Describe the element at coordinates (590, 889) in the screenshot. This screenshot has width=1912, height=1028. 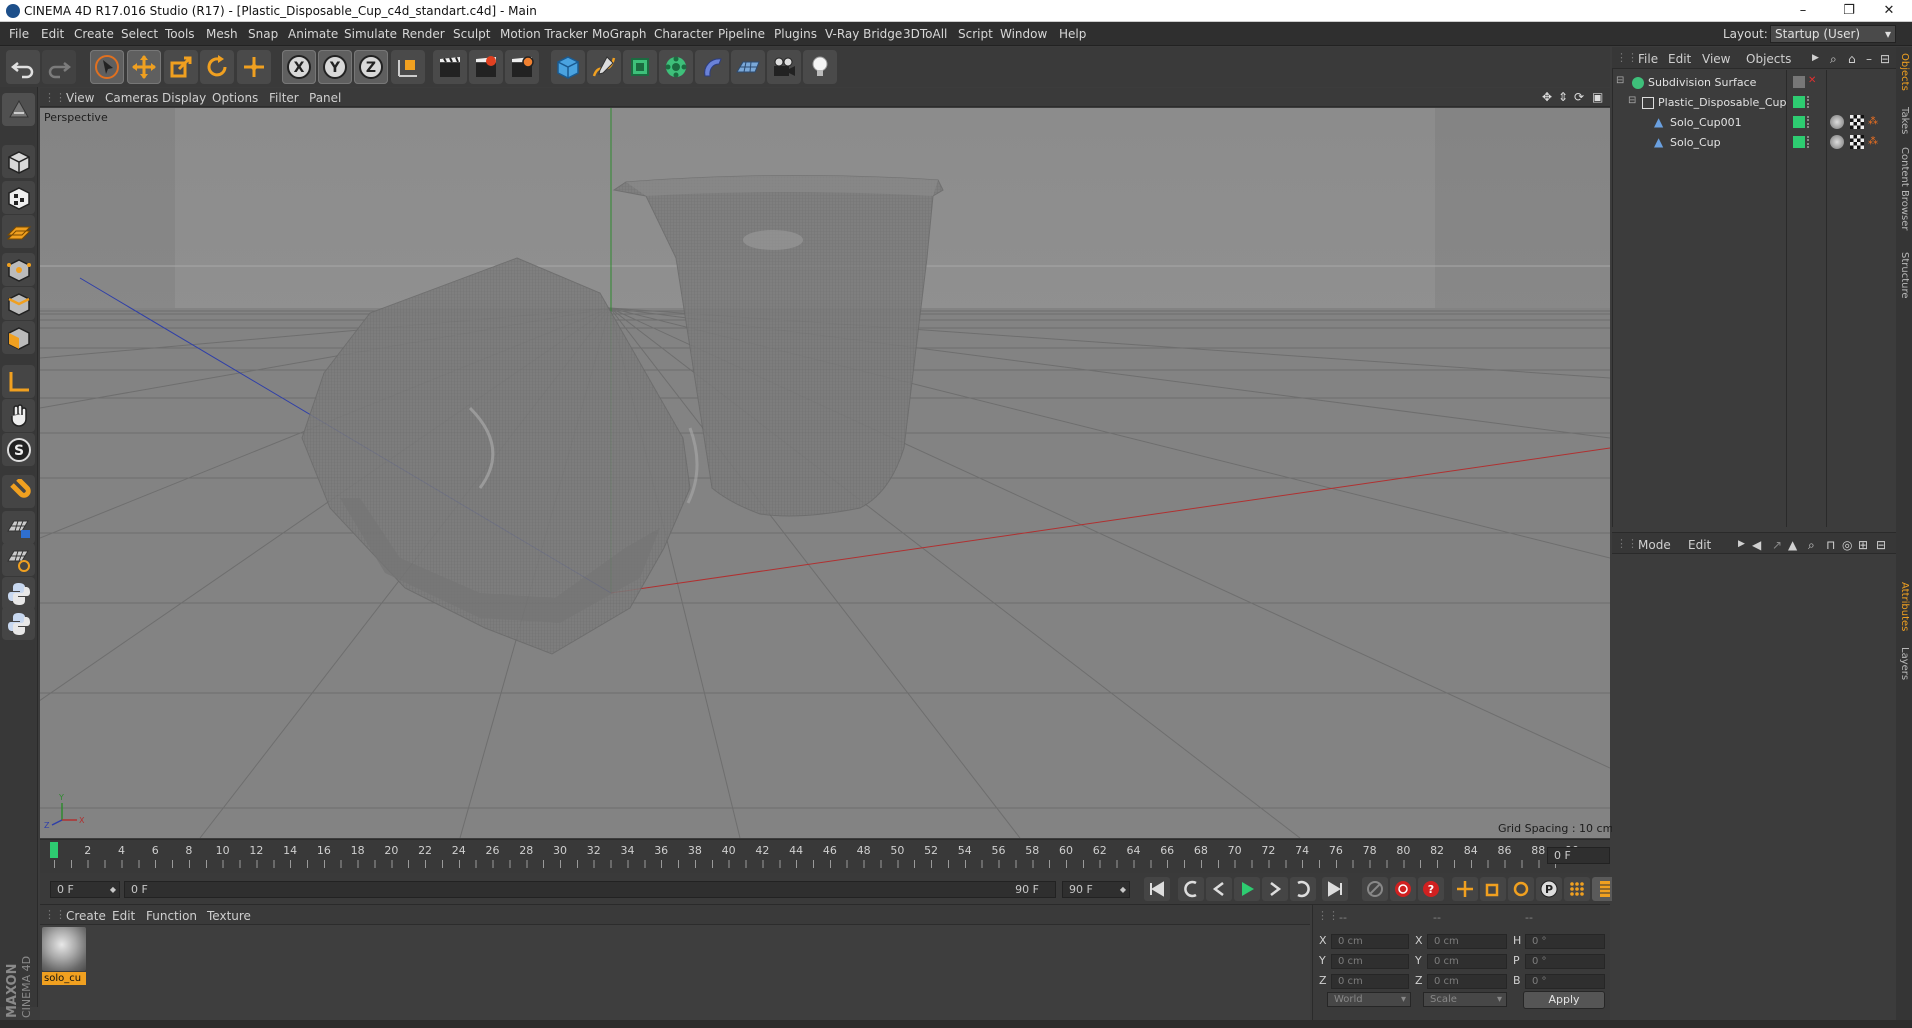
I see `preview-range-slider: 0 F 90 F` at that location.